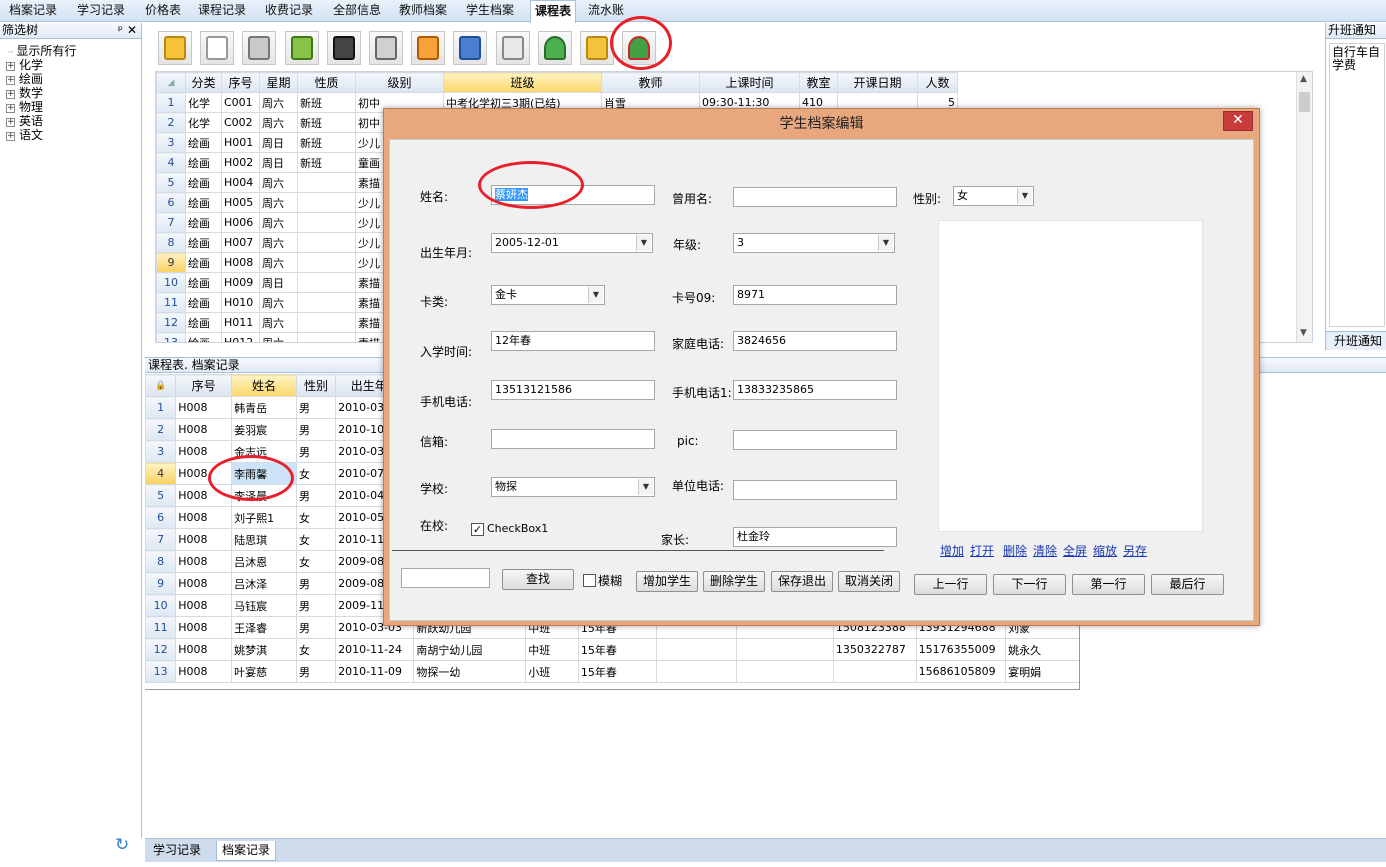 The height and width of the screenshot is (867, 1386). What do you see at coordinates (667, 581) in the screenshot?
I see `add-student-button: 增加学生` at bounding box center [667, 581].